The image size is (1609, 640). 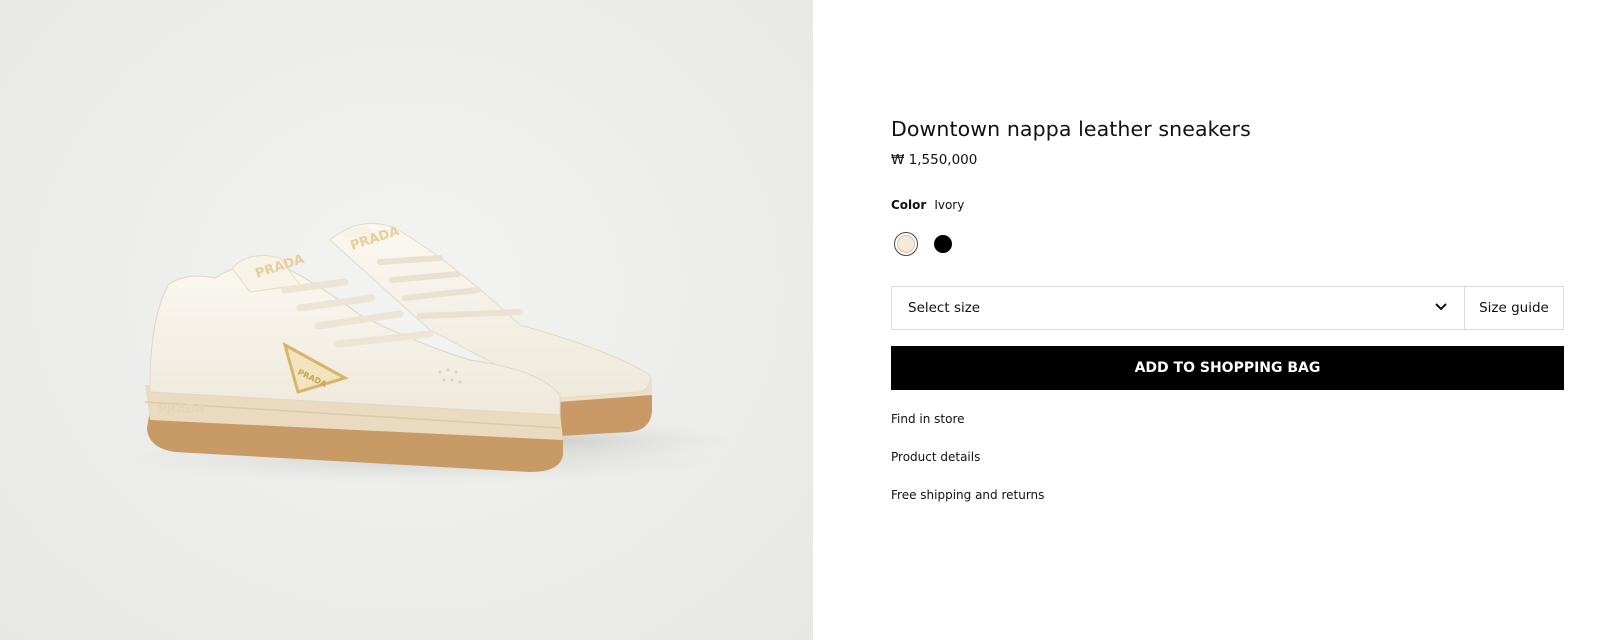 I want to click on chevron-down-icon, so click(x=1441, y=308).